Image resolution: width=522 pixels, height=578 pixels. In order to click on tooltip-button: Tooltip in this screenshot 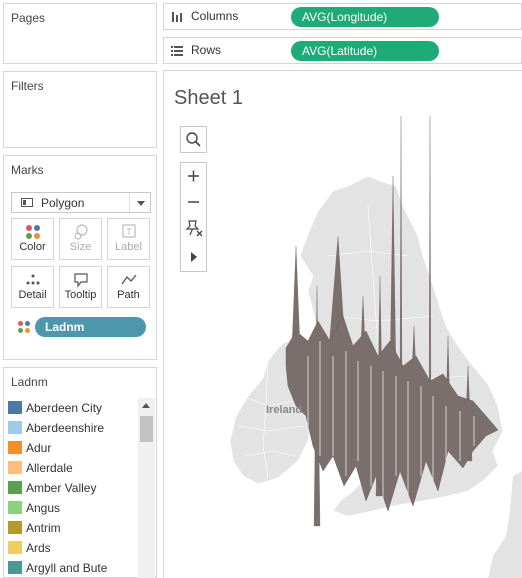, I will do `click(80, 287)`.